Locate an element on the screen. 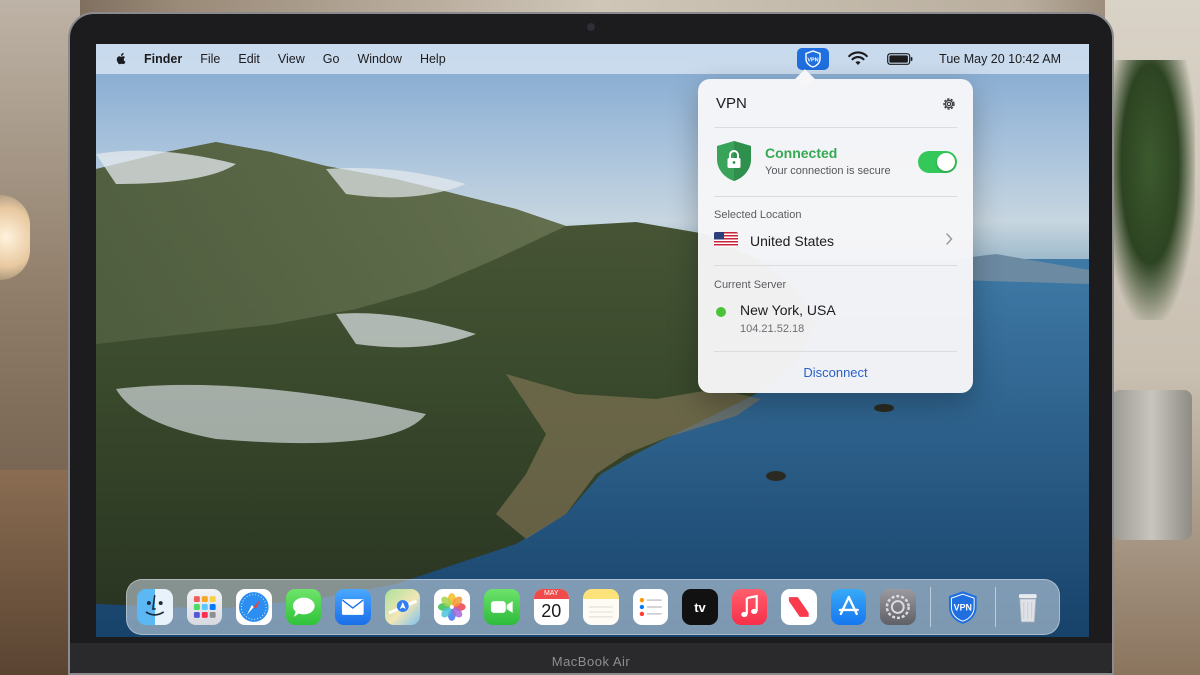 This screenshot has width=1200, height=675. tv-label: tv is located at coordinates (700, 607).